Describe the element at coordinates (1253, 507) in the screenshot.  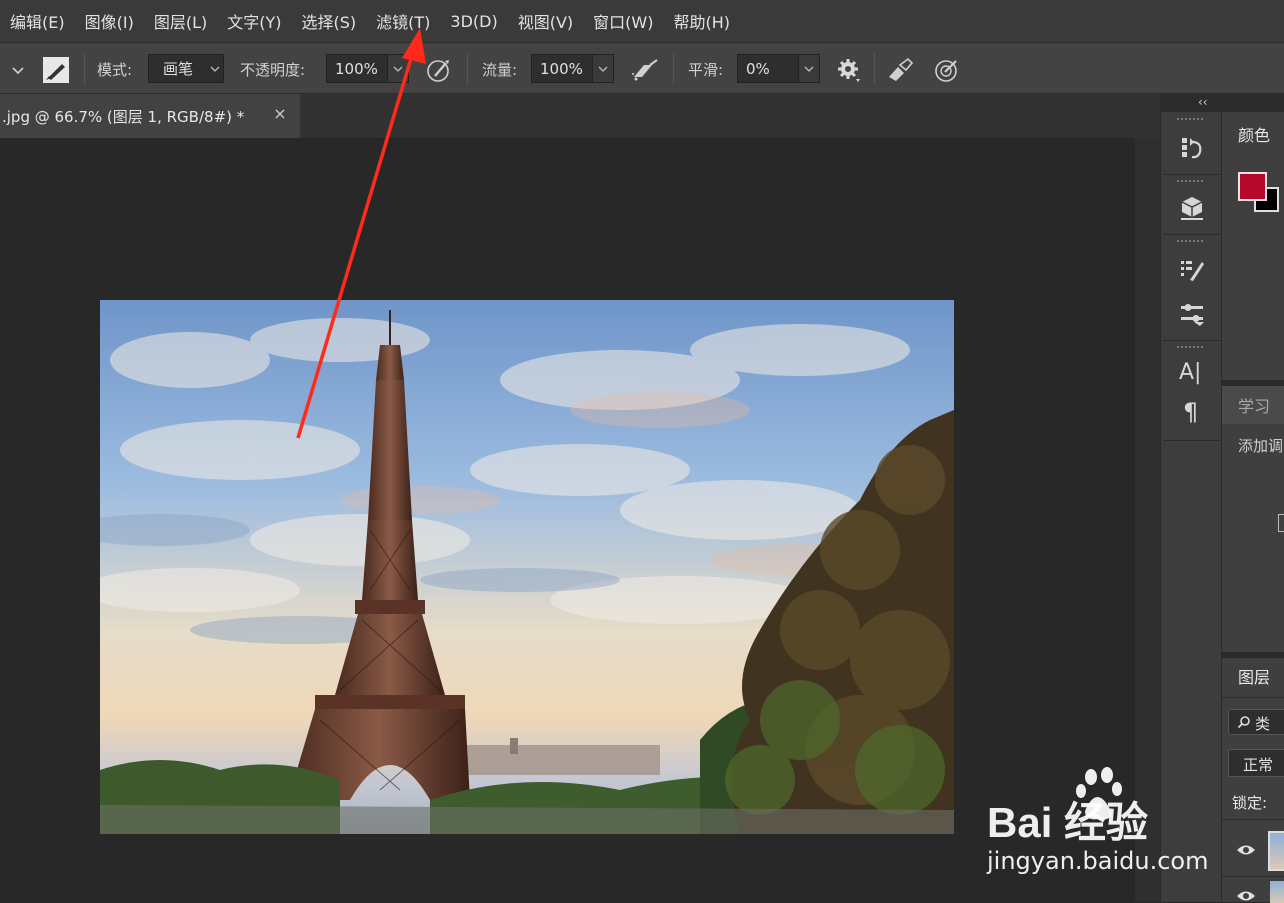
I see `panels-column: 颜色 学习 添加调 图层 类 正常 锁定:` at that location.